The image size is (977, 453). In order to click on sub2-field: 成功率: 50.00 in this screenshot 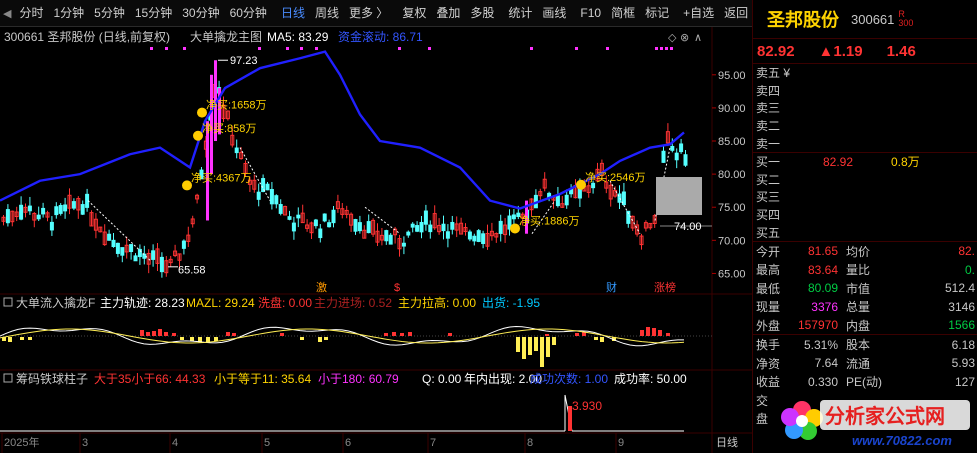, I will do `click(650, 378)`.